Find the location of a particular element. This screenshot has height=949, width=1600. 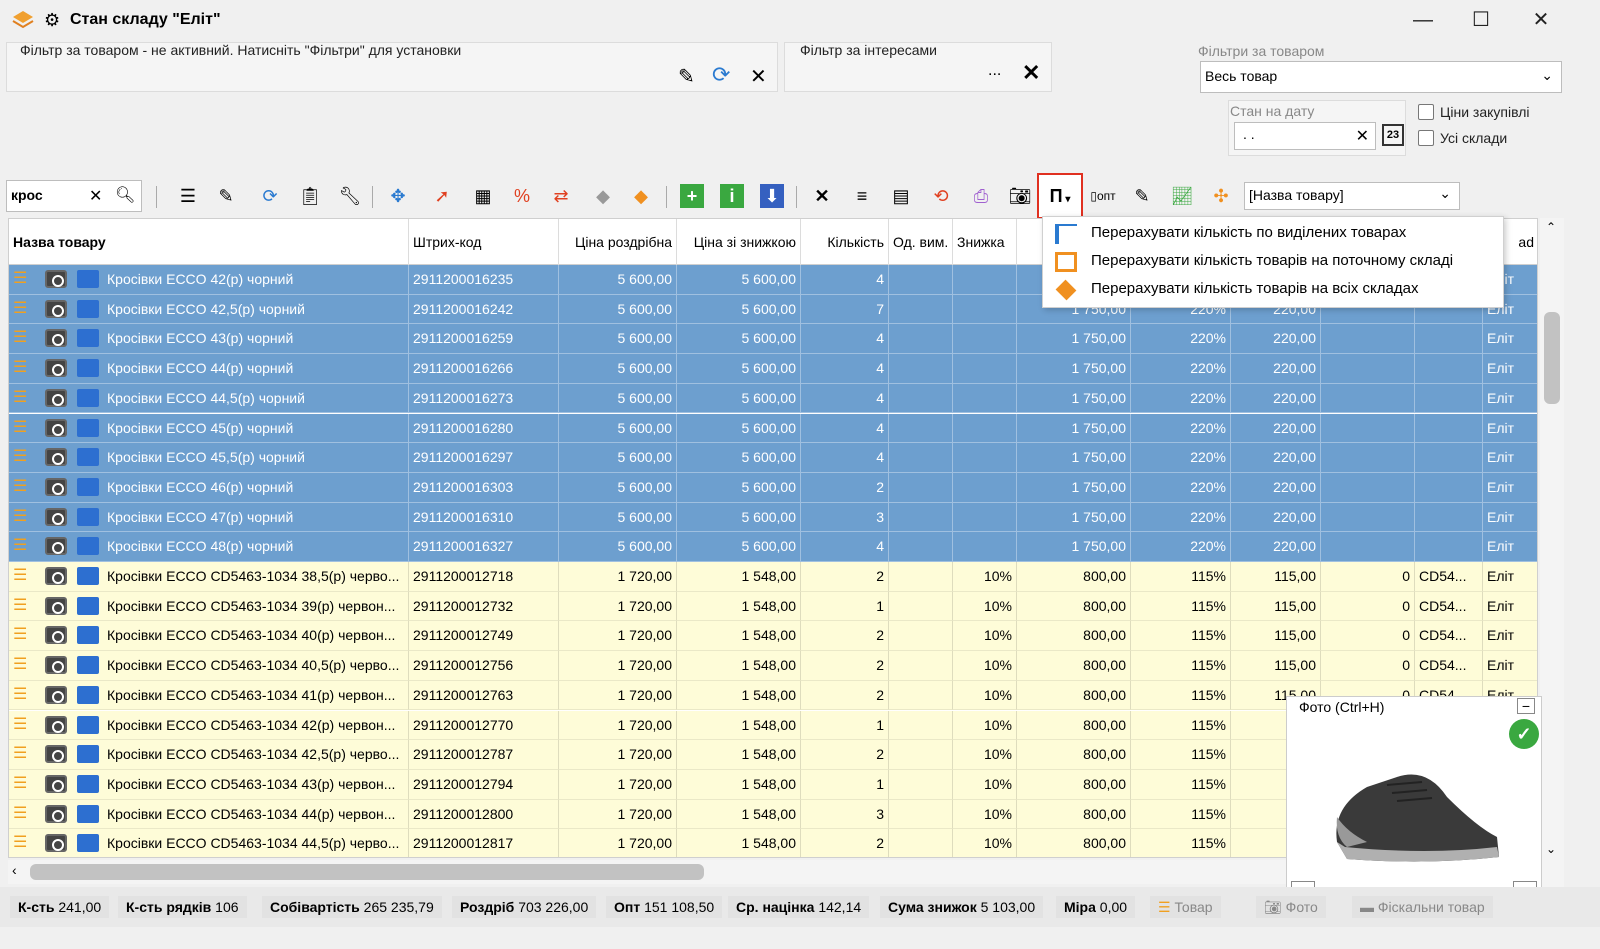

layers-orange-icon: ◆ is located at coordinates (641, 196).